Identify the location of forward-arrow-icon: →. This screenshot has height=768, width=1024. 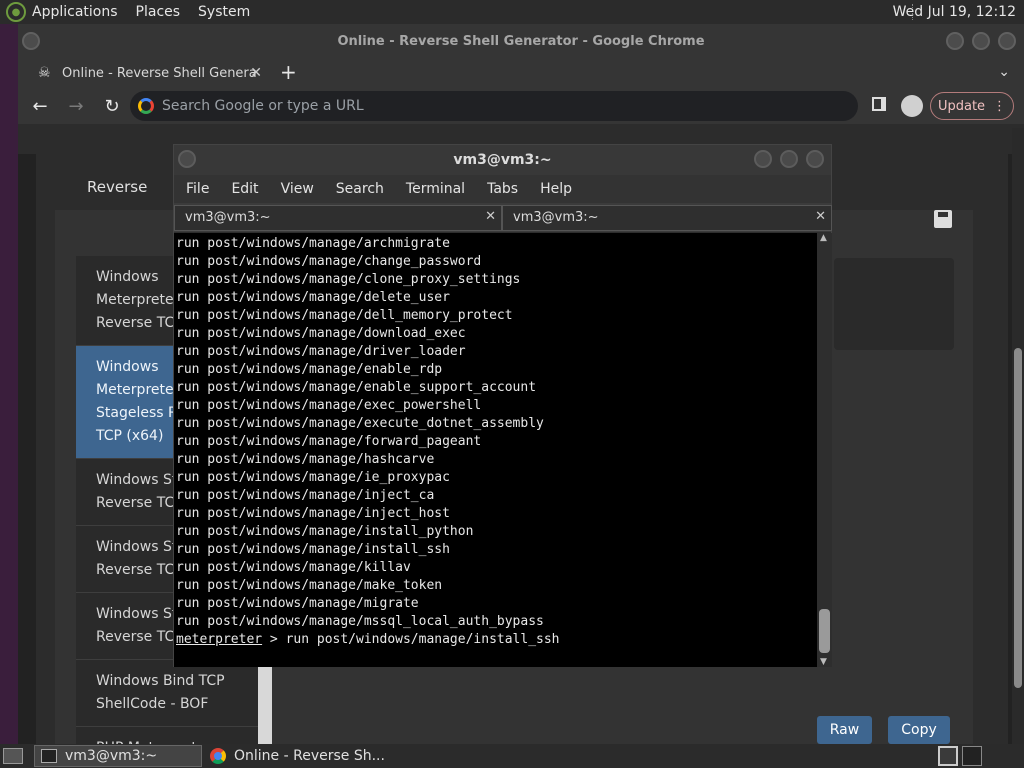
(76, 106).